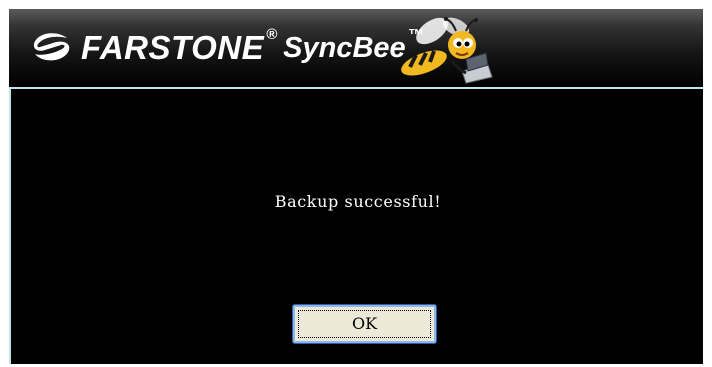  What do you see at coordinates (344, 47) in the screenshot?
I see `brand-product: SyncBee` at bounding box center [344, 47].